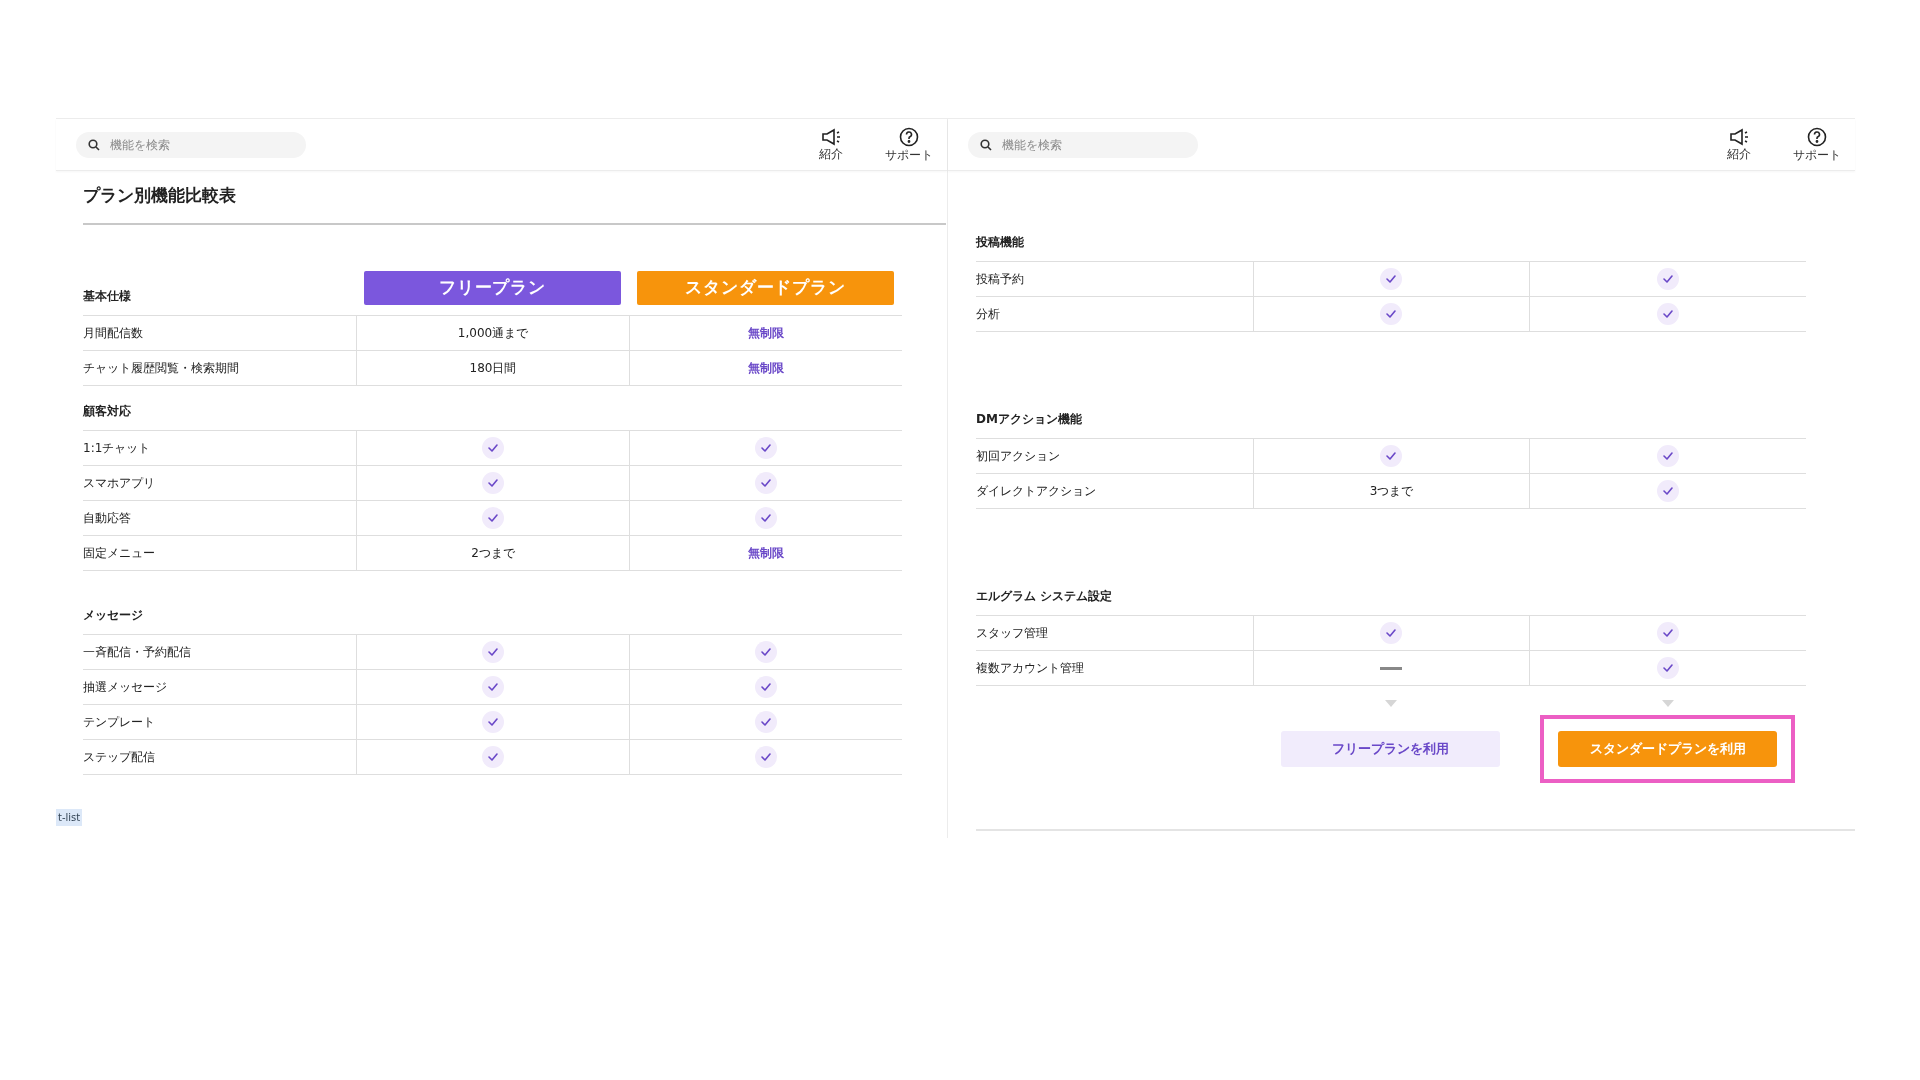 This screenshot has height=1080, width=1920. What do you see at coordinates (117, 448) in the screenshot?
I see `feature-label: 1:1チャット` at bounding box center [117, 448].